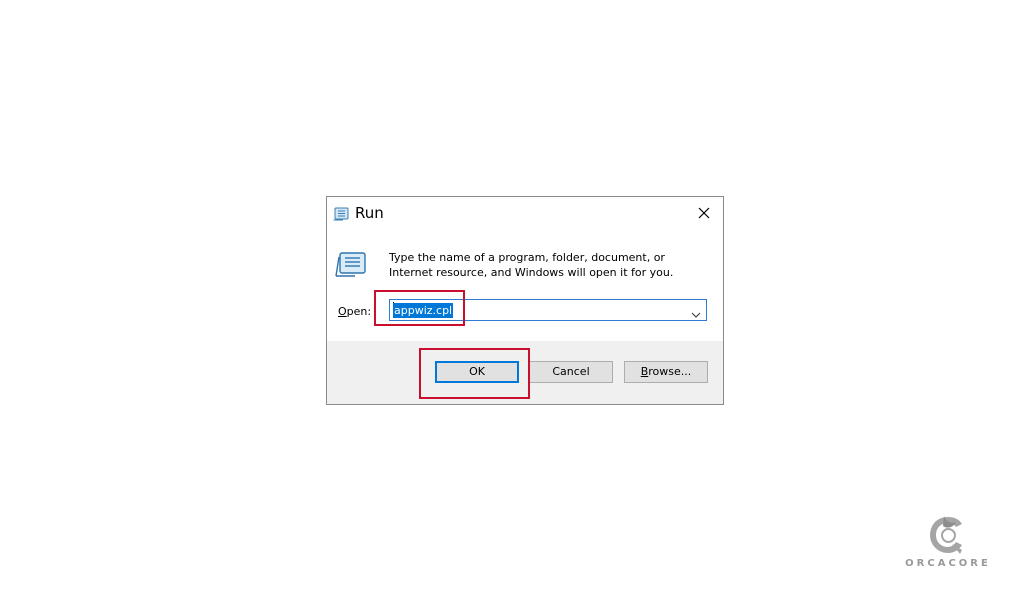 This screenshot has height=600, width=1024. What do you see at coordinates (946, 535) in the screenshot?
I see `orca-icon` at bounding box center [946, 535].